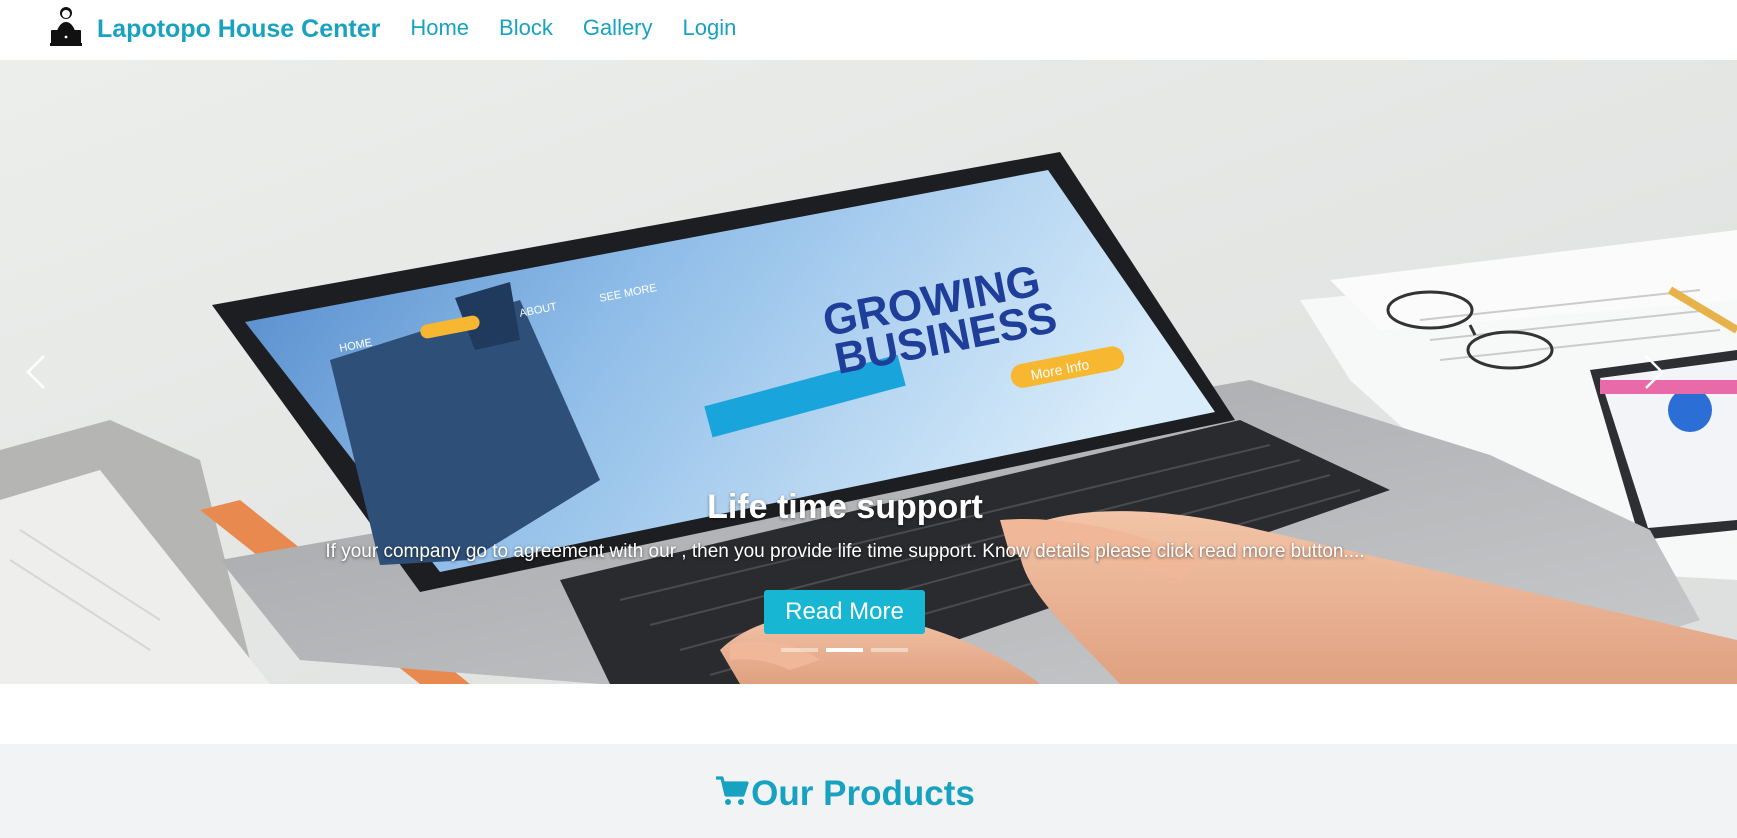 This screenshot has height=838, width=1737. Describe the element at coordinates (572, 28) in the screenshot. I see `nav-links: Home Block Gallery Login` at that location.